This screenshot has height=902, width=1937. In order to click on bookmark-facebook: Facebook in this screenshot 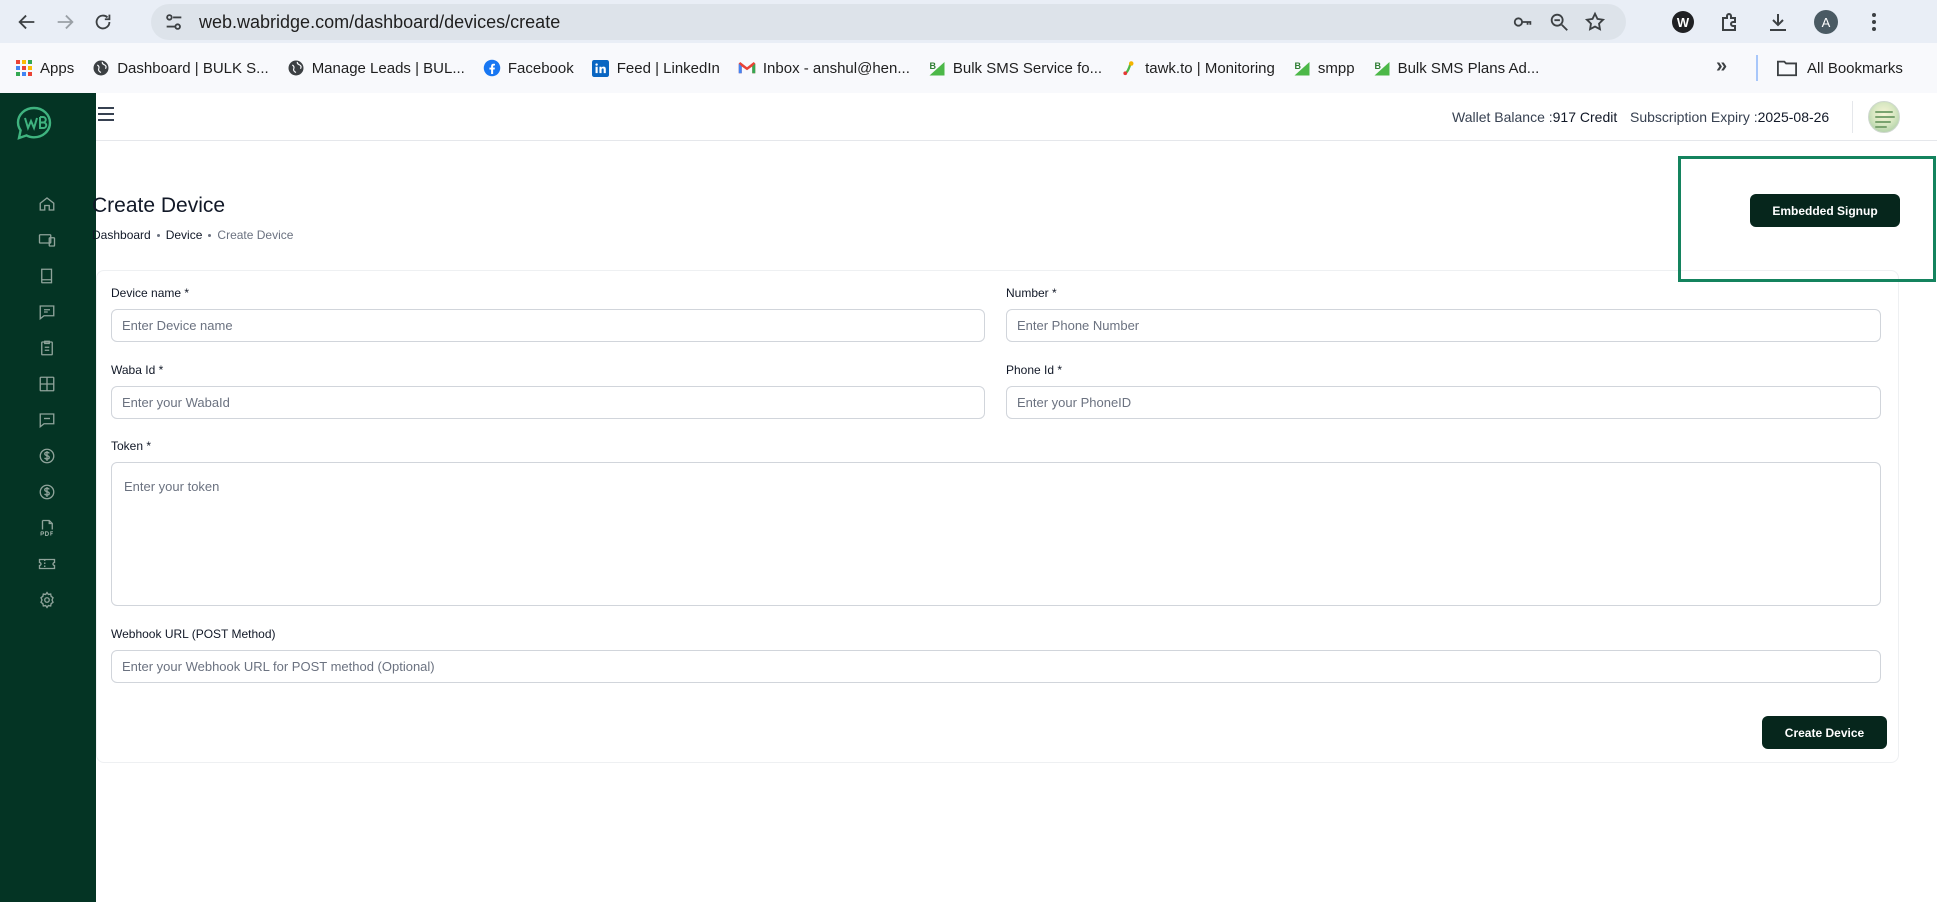, I will do `click(528, 68)`.